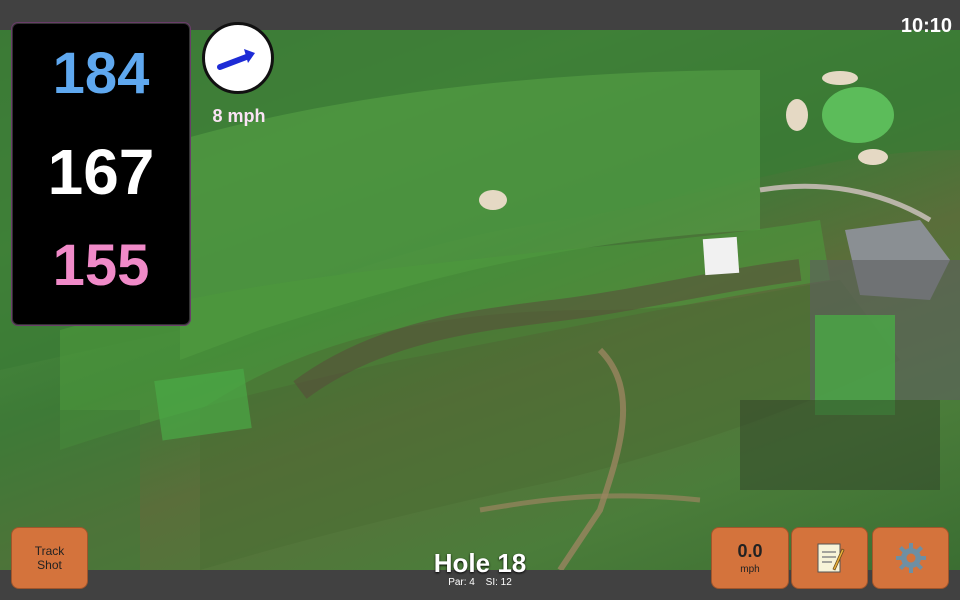 The width and height of the screenshot is (960, 600). Describe the element at coordinates (480, 582) in the screenshot. I see `hole-details: Par: 4 SI: 12` at that location.